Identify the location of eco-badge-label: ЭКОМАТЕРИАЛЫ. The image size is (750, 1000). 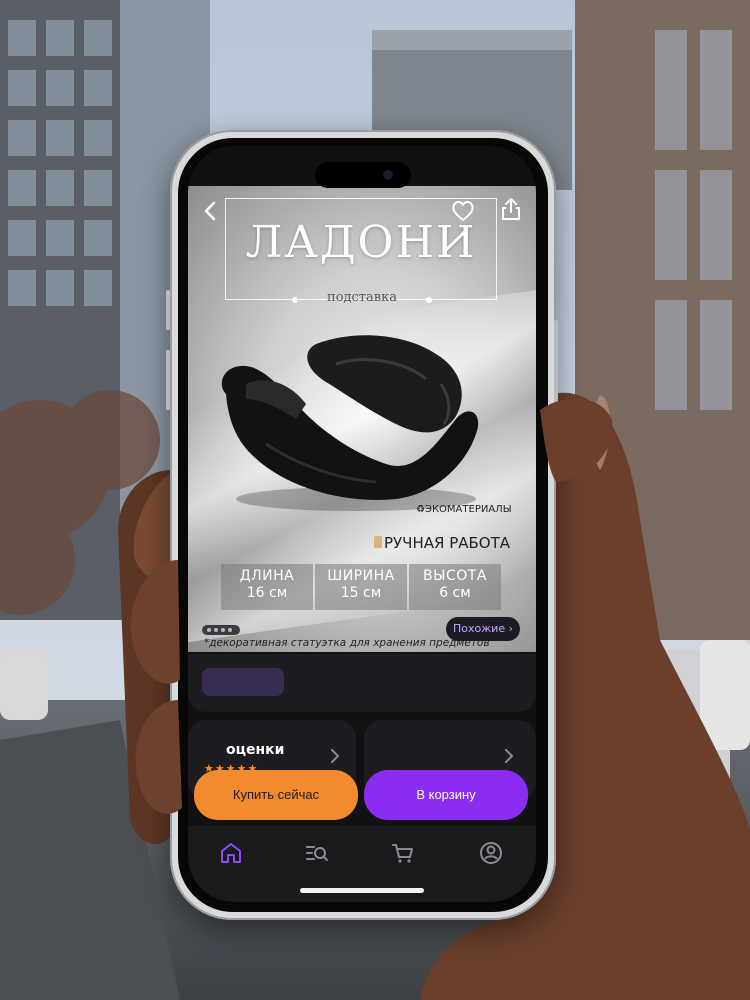
(468, 509).